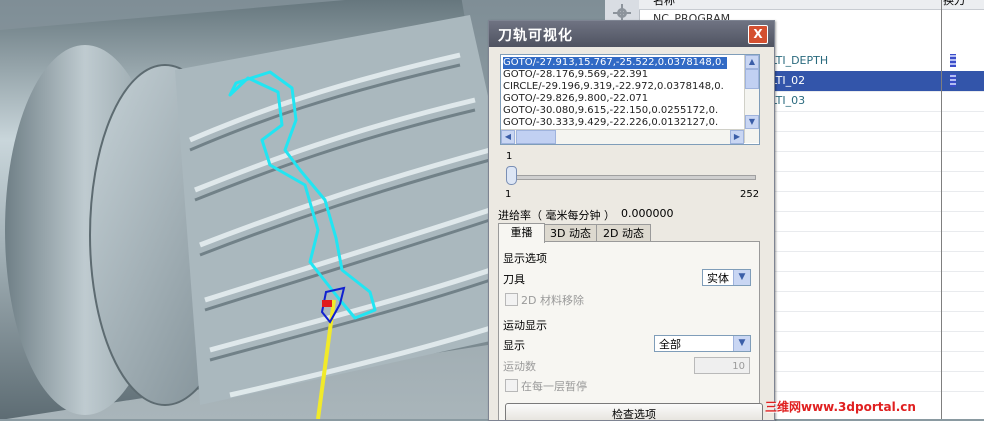 This screenshot has height=421, width=984. Describe the element at coordinates (634, 411) in the screenshot. I see `check-options-button: 检查选项` at that location.